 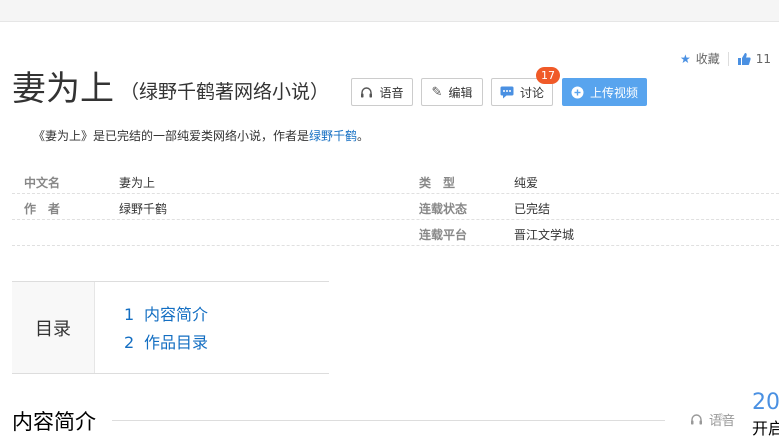 What do you see at coordinates (685, 58) in the screenshot?
I see `star-icon: ★` at bounding box center [685, 58].